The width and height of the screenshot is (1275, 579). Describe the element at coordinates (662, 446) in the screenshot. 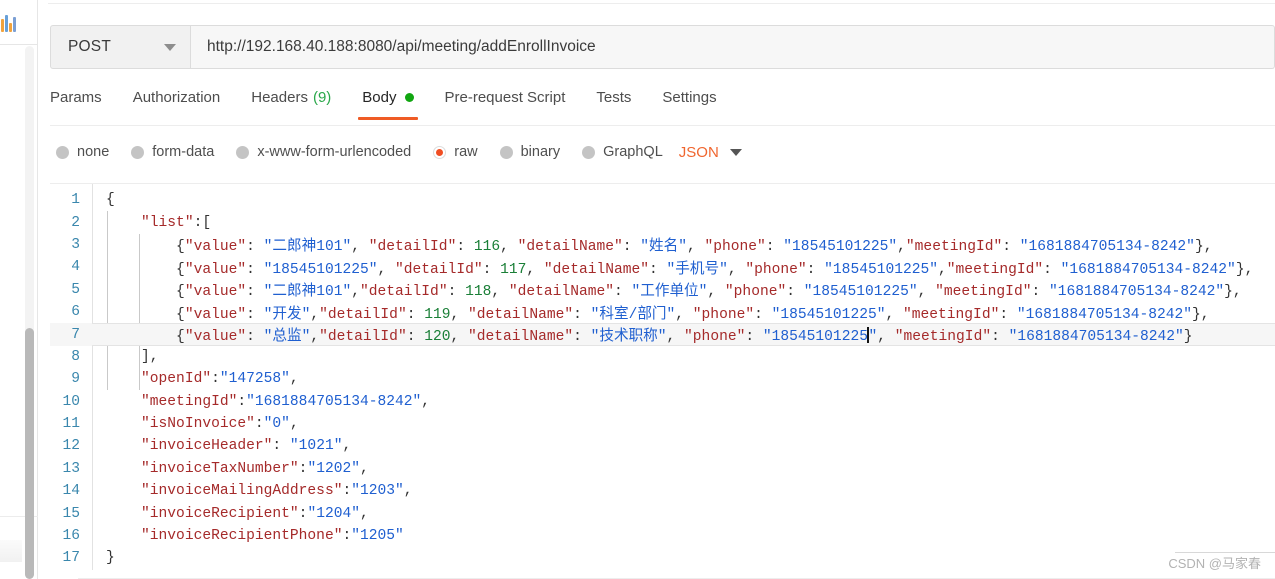

I see `code-line: 12 "invoiceHeader": "1021",` at that location.